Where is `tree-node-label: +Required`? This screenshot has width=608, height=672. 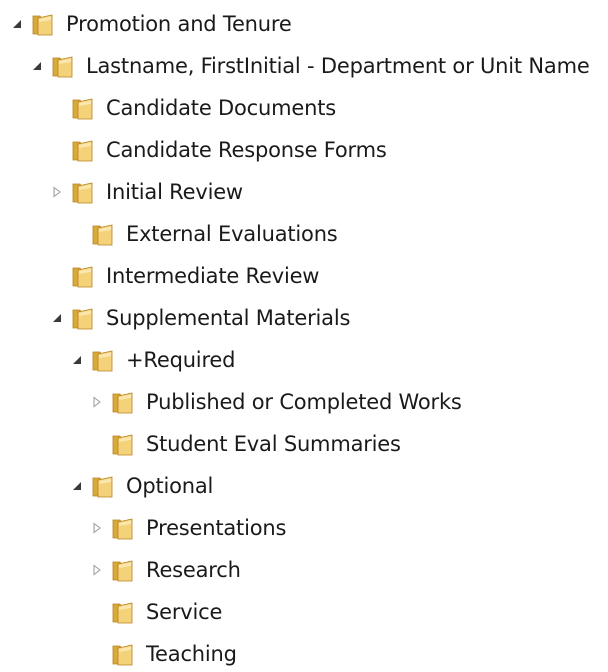 tree-node-label: +Required is located at coordinates (181, 360).